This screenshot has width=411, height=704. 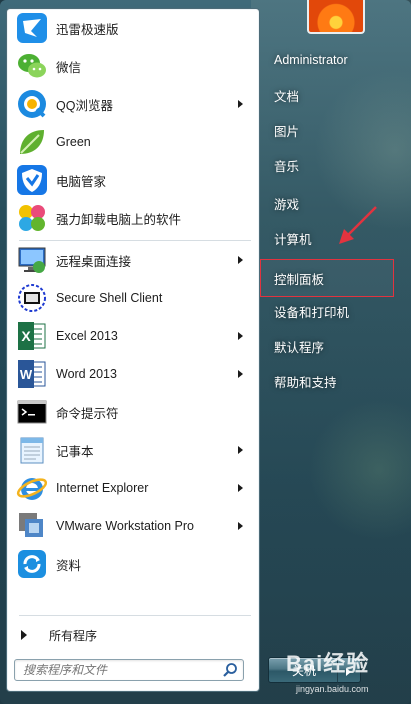 I want to click on link-label: 控制面板, so click(x=299, y=279).